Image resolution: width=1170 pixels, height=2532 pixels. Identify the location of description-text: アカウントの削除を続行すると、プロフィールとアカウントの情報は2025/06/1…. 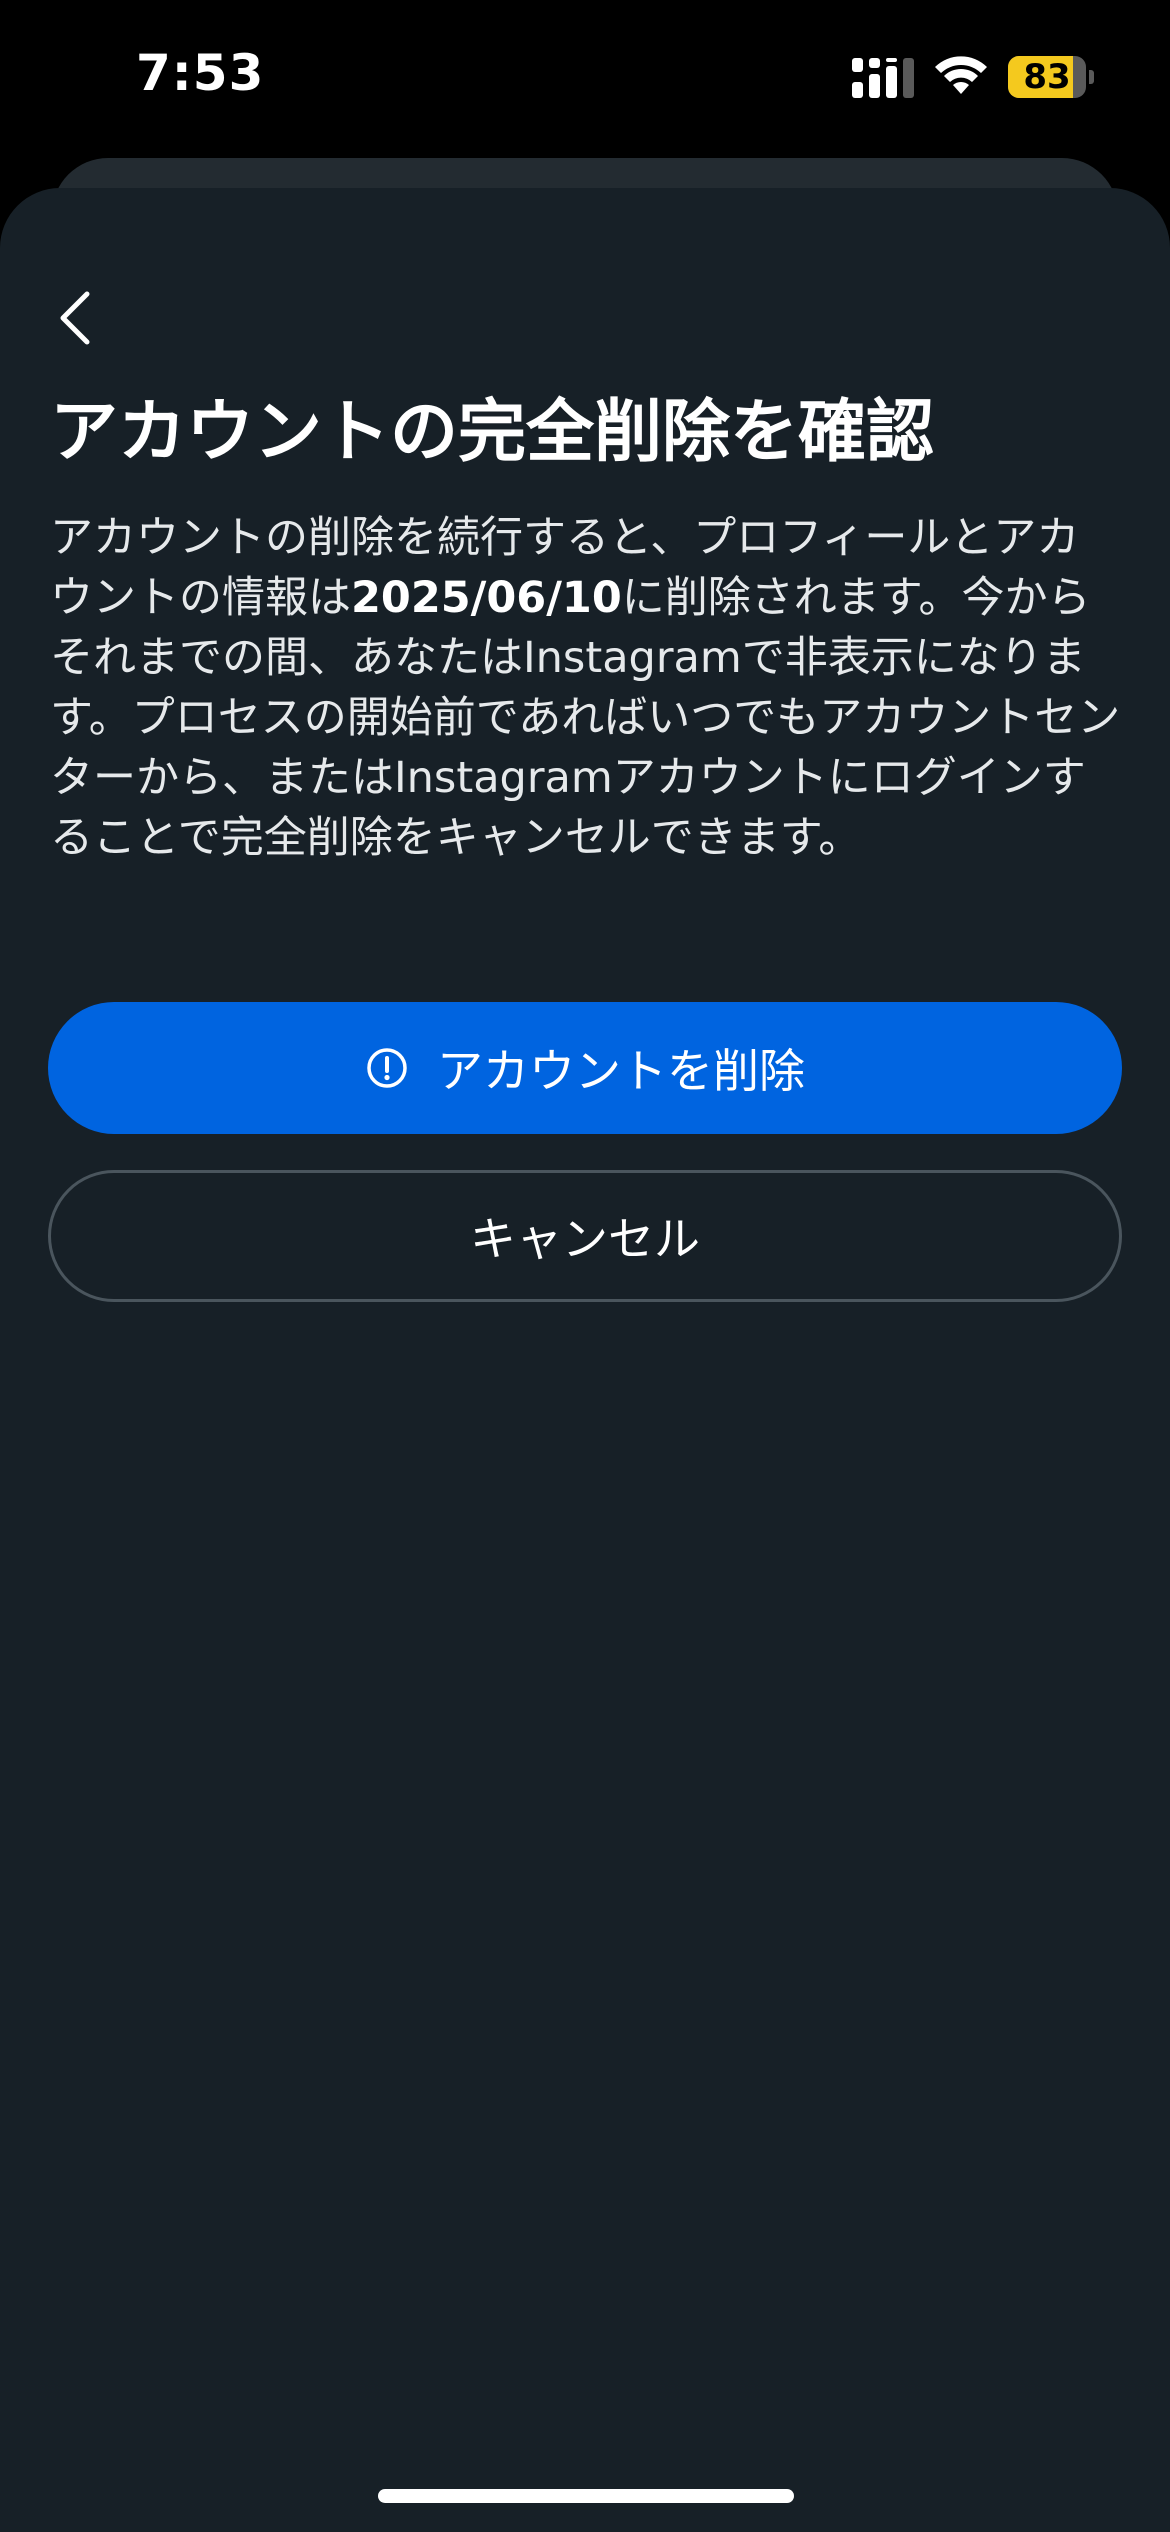
(586, 688).